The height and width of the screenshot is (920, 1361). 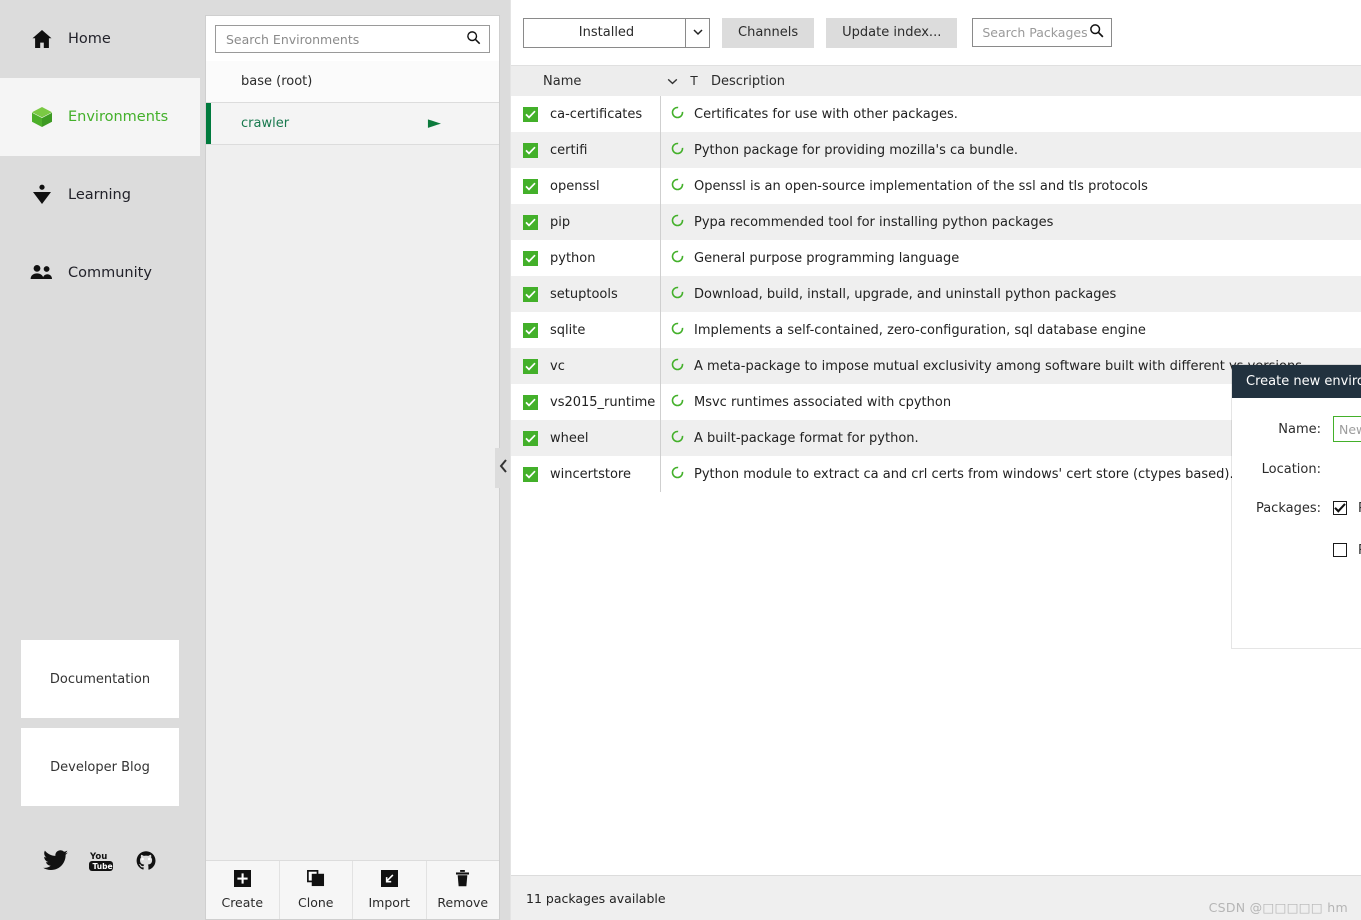 I want to click on package-name-cell: certifi, so click(x=586, y=150).